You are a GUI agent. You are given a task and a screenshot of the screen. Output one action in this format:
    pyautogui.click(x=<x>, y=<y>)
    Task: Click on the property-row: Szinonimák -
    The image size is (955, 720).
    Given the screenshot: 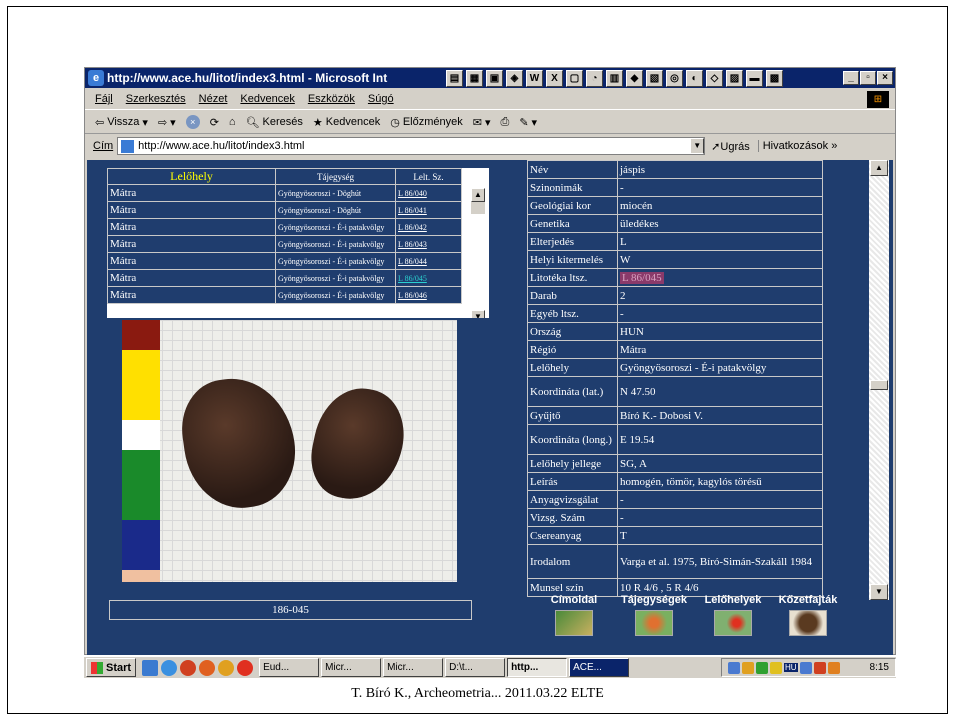 What is the action you would take?
    pyautogui.click(x=675, y=187)
    